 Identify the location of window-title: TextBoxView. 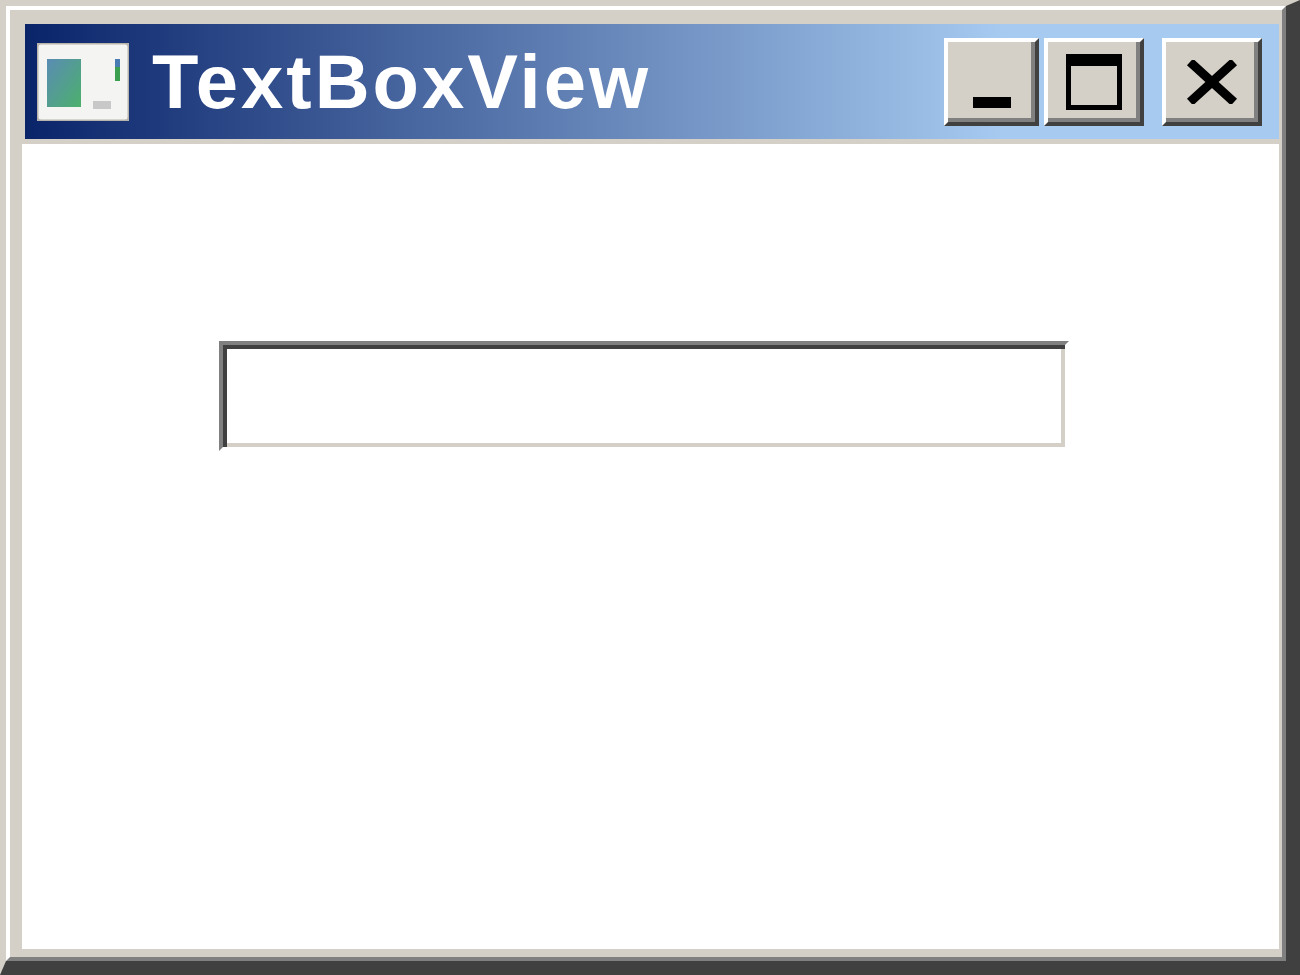
(402, 81).